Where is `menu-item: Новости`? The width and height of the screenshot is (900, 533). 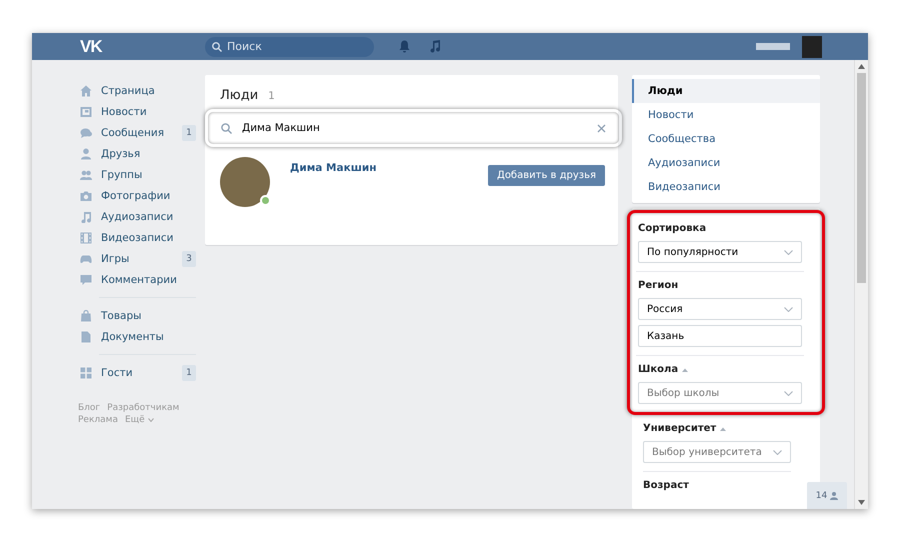 menu-item: Новости is located at coordinates (726, 115).